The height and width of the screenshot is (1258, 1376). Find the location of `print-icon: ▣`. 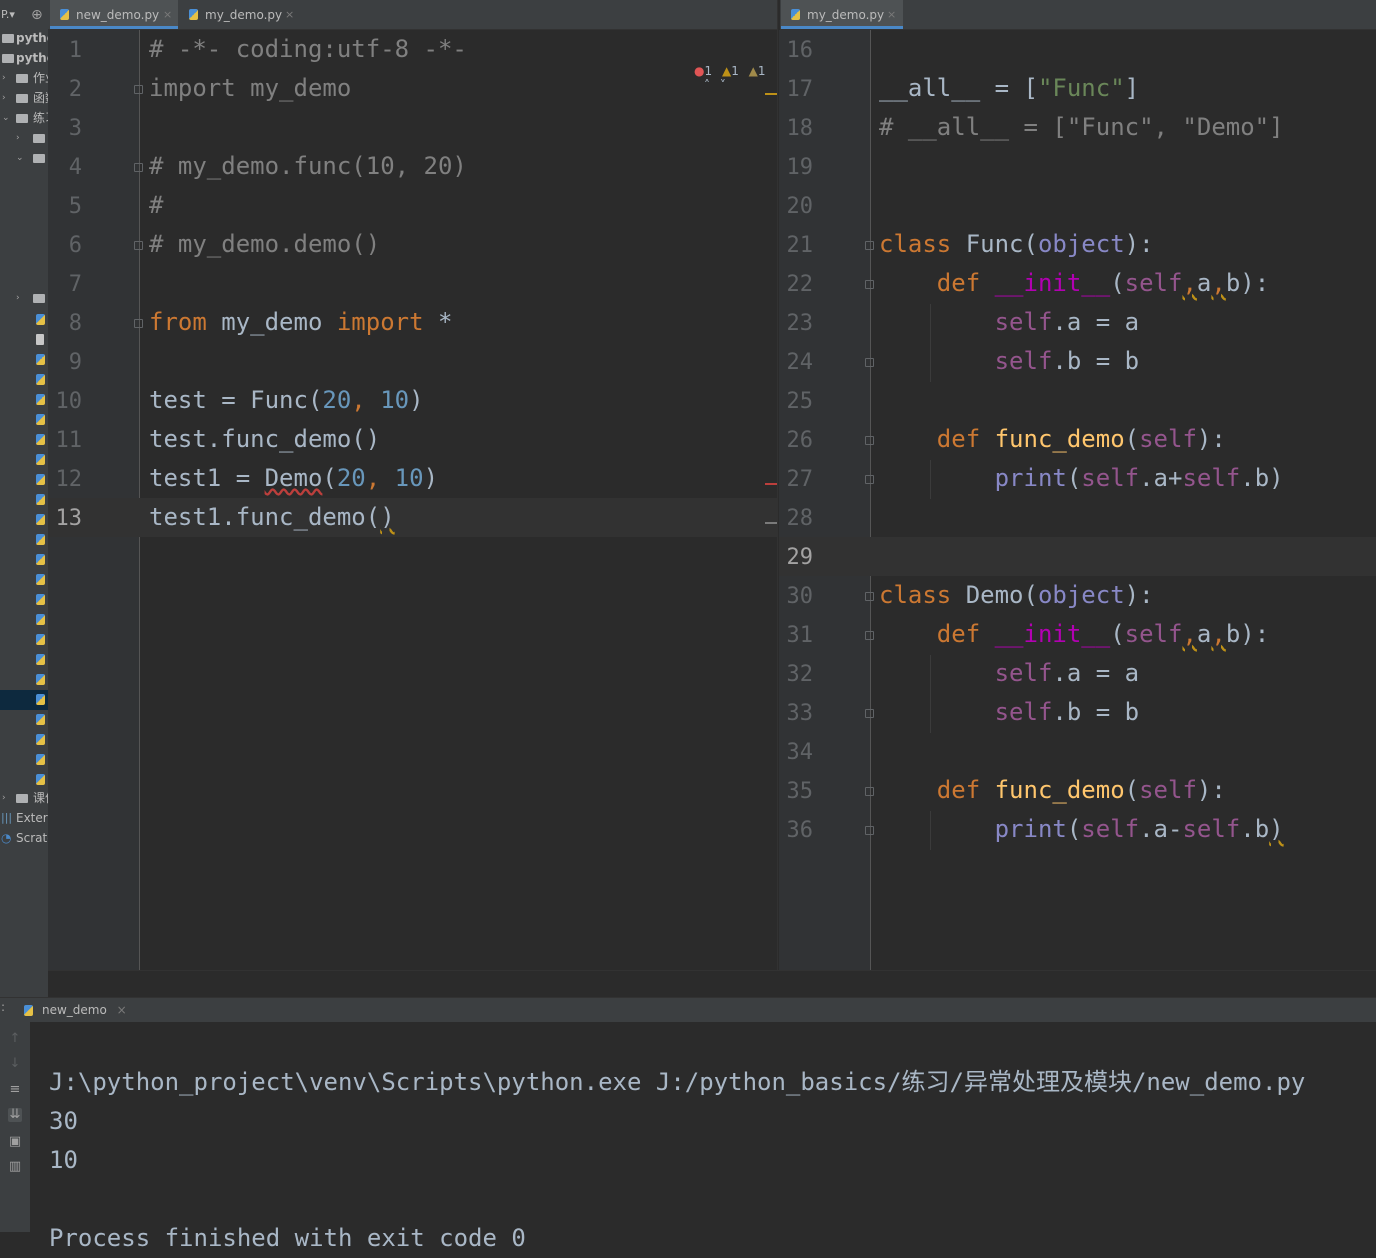

print-icon: ▣ is located at coordinates (15, 1142).